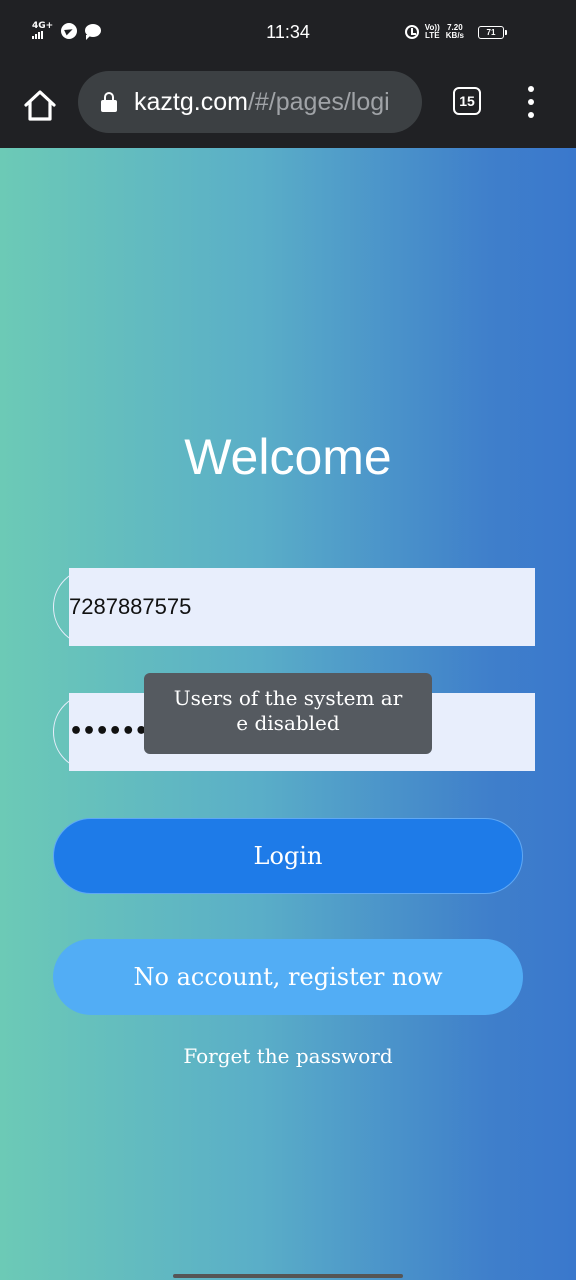 This screenshot has height=1280, width=576. I want to click on toast-line-2: e disabled, so click(288, 723).